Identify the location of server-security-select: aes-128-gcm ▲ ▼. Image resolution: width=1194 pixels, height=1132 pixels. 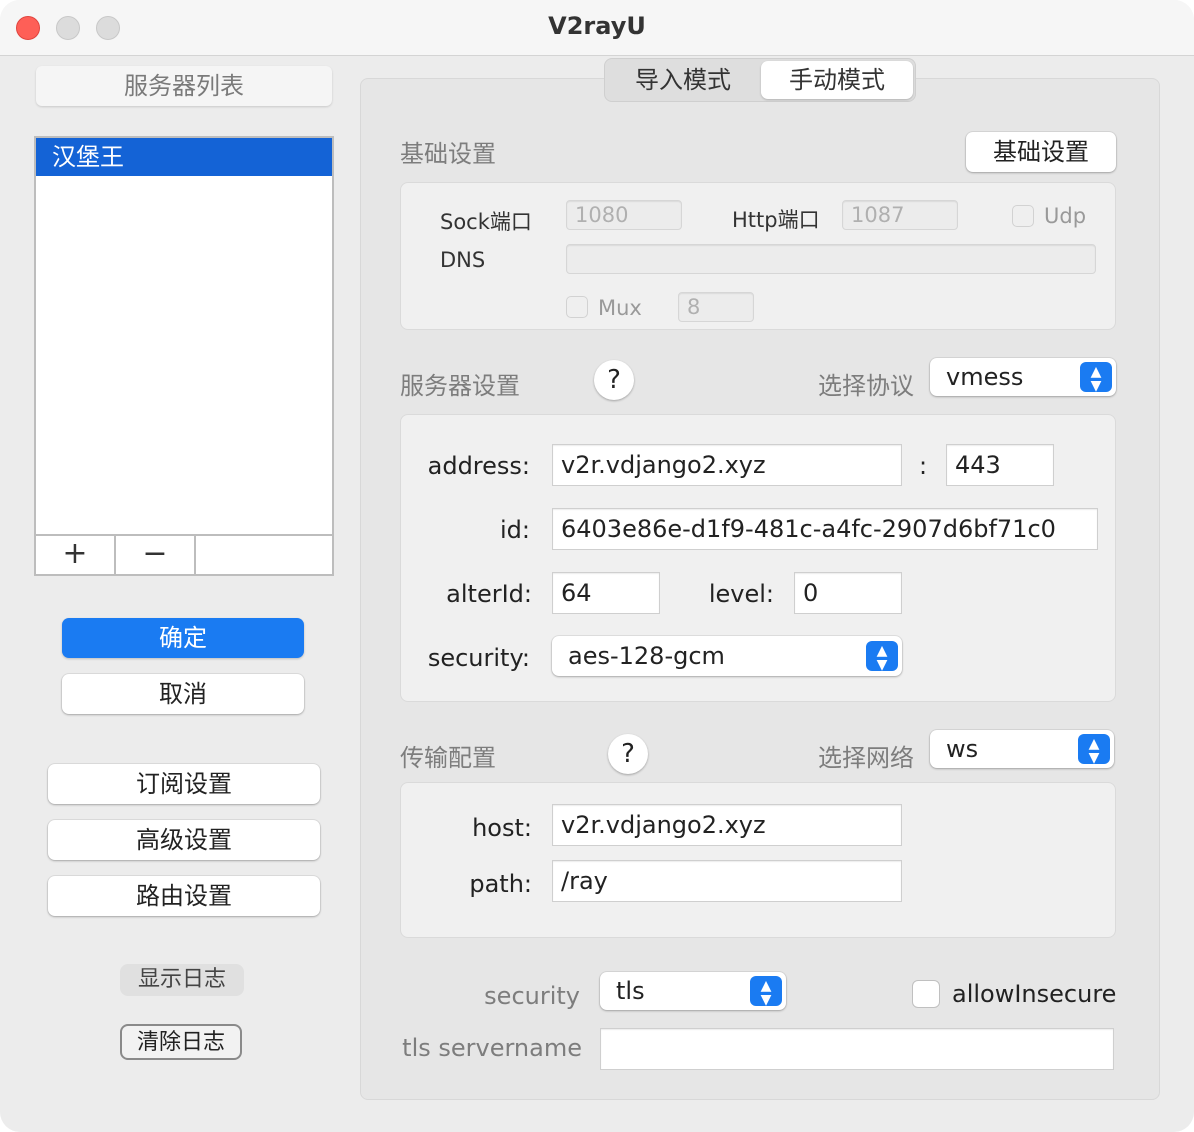
(727, 656).